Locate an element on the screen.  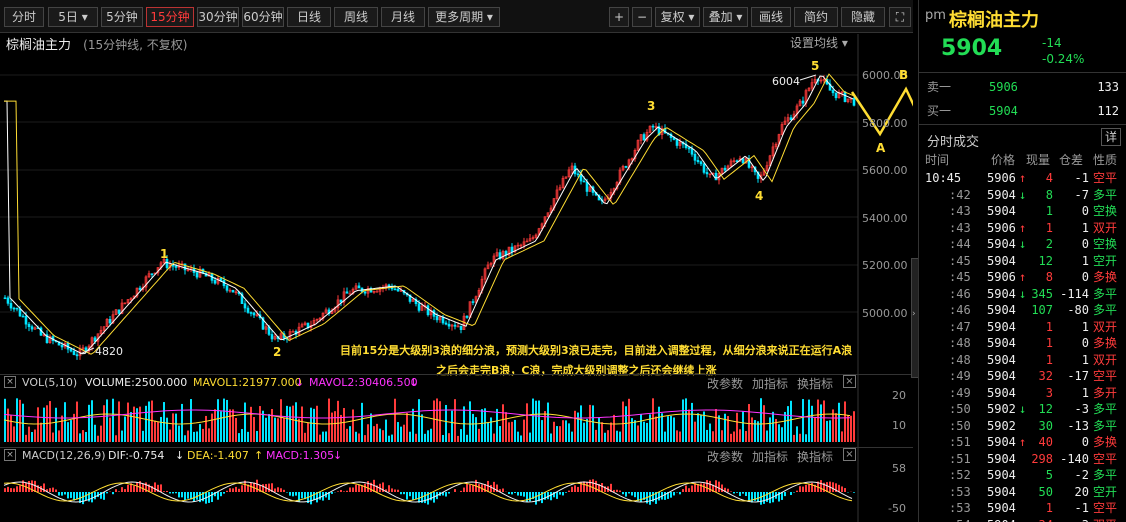
macd-edit-params-button: 改参数 is located at coordinates (725, 456).